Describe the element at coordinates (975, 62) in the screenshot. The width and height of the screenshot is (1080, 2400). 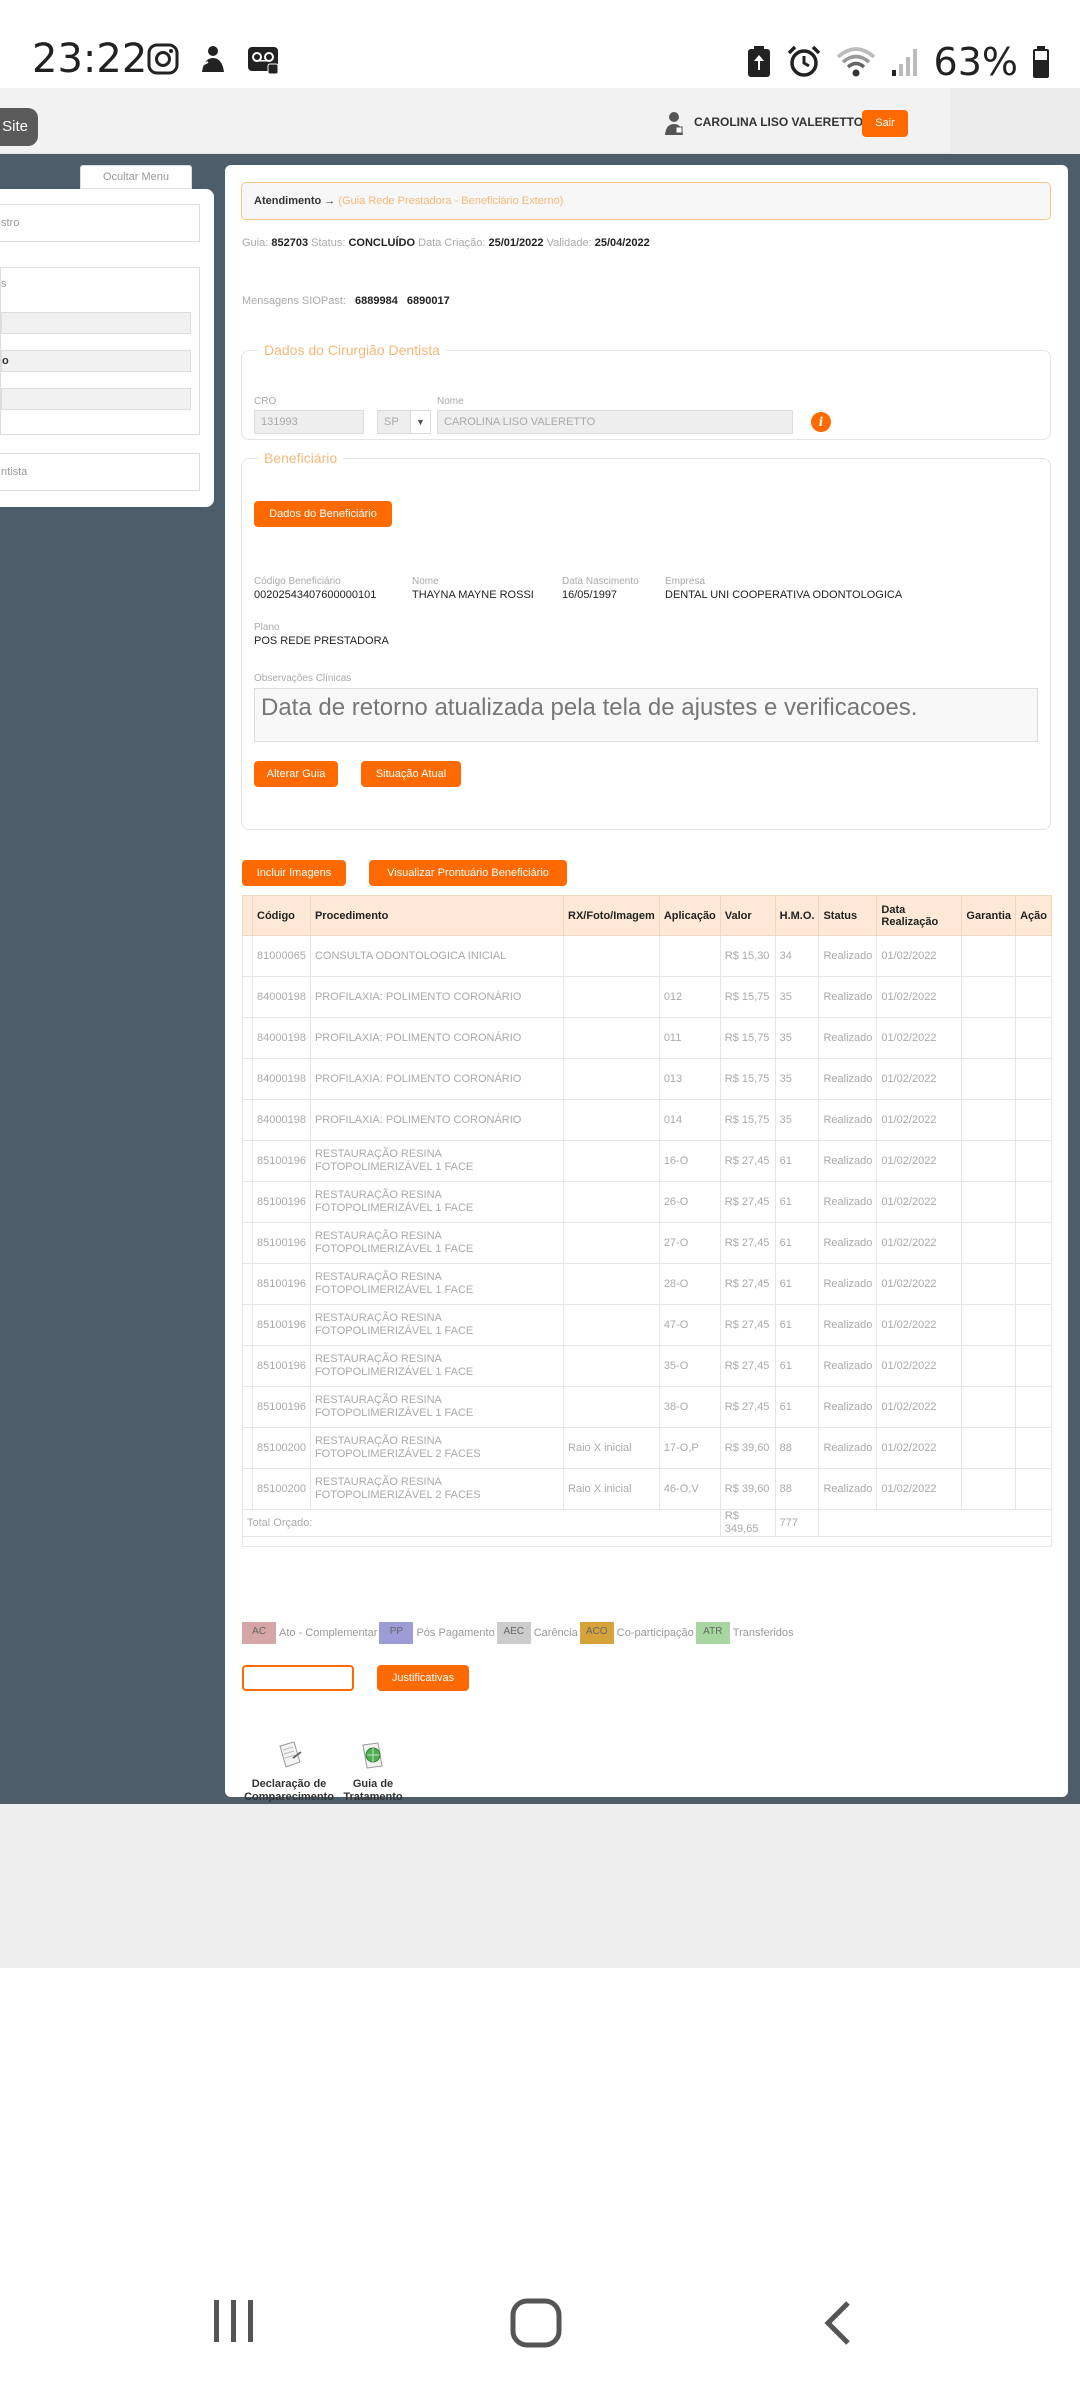
I see `battery-percent: 63%` at that location.